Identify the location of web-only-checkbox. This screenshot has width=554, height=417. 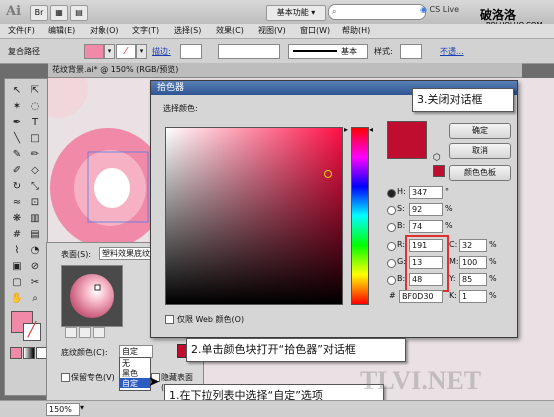
(169, 319).